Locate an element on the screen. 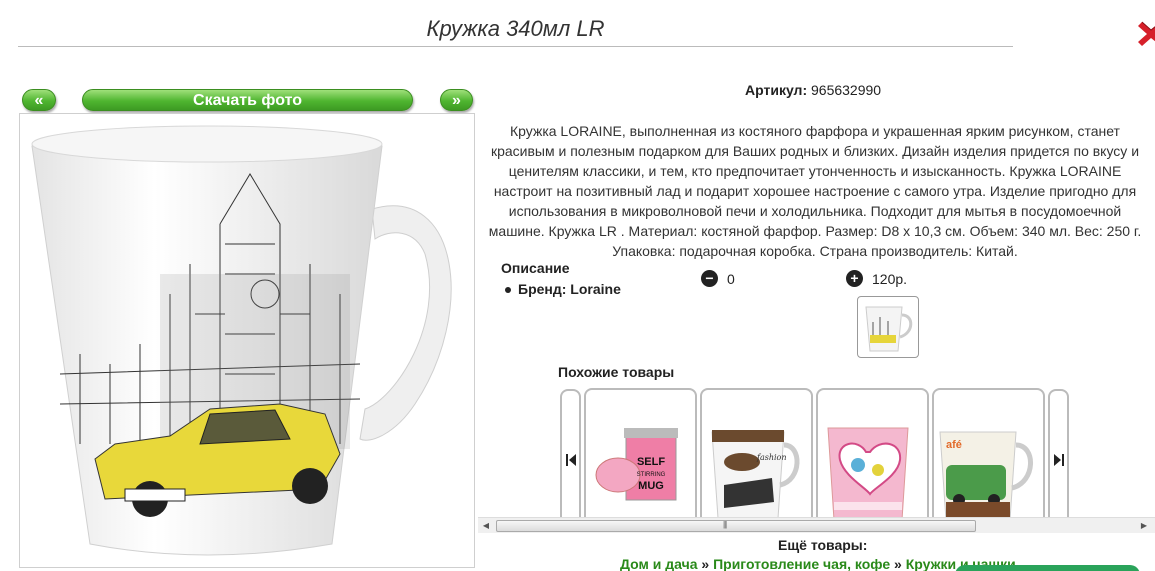  svg-text: SELF is located at coordinates (651, 462).